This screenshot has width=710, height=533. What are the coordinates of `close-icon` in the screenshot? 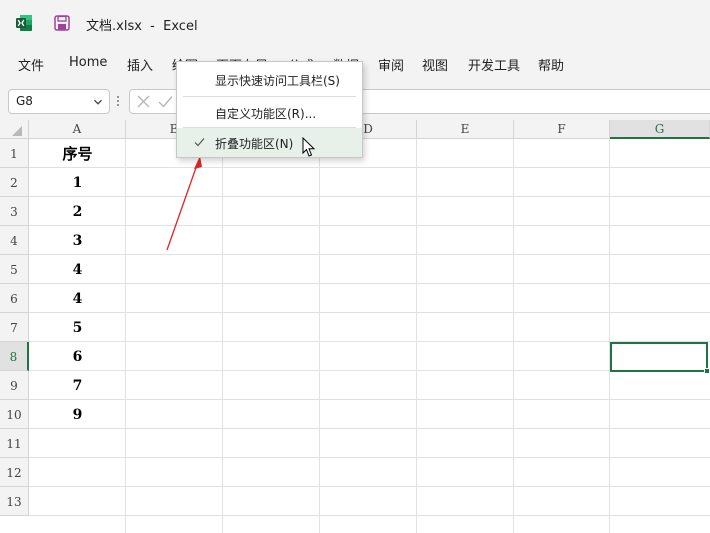 It's located at (143, 101).